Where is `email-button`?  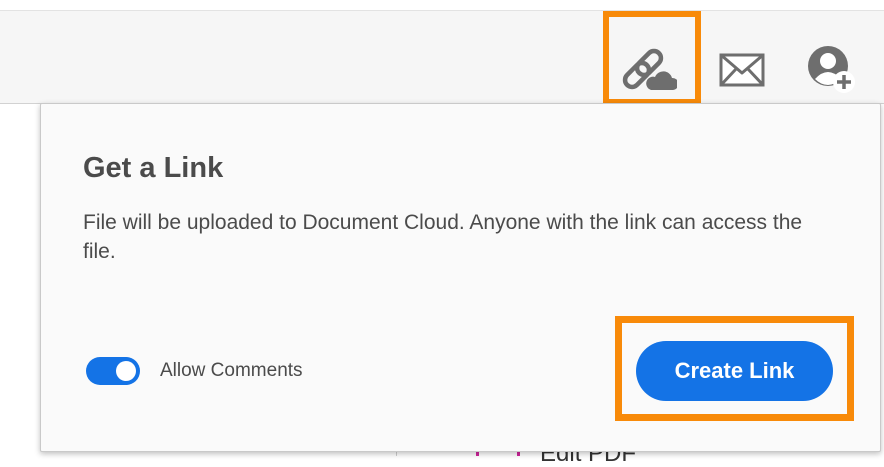 email-button is located at coordinates (742, 70).